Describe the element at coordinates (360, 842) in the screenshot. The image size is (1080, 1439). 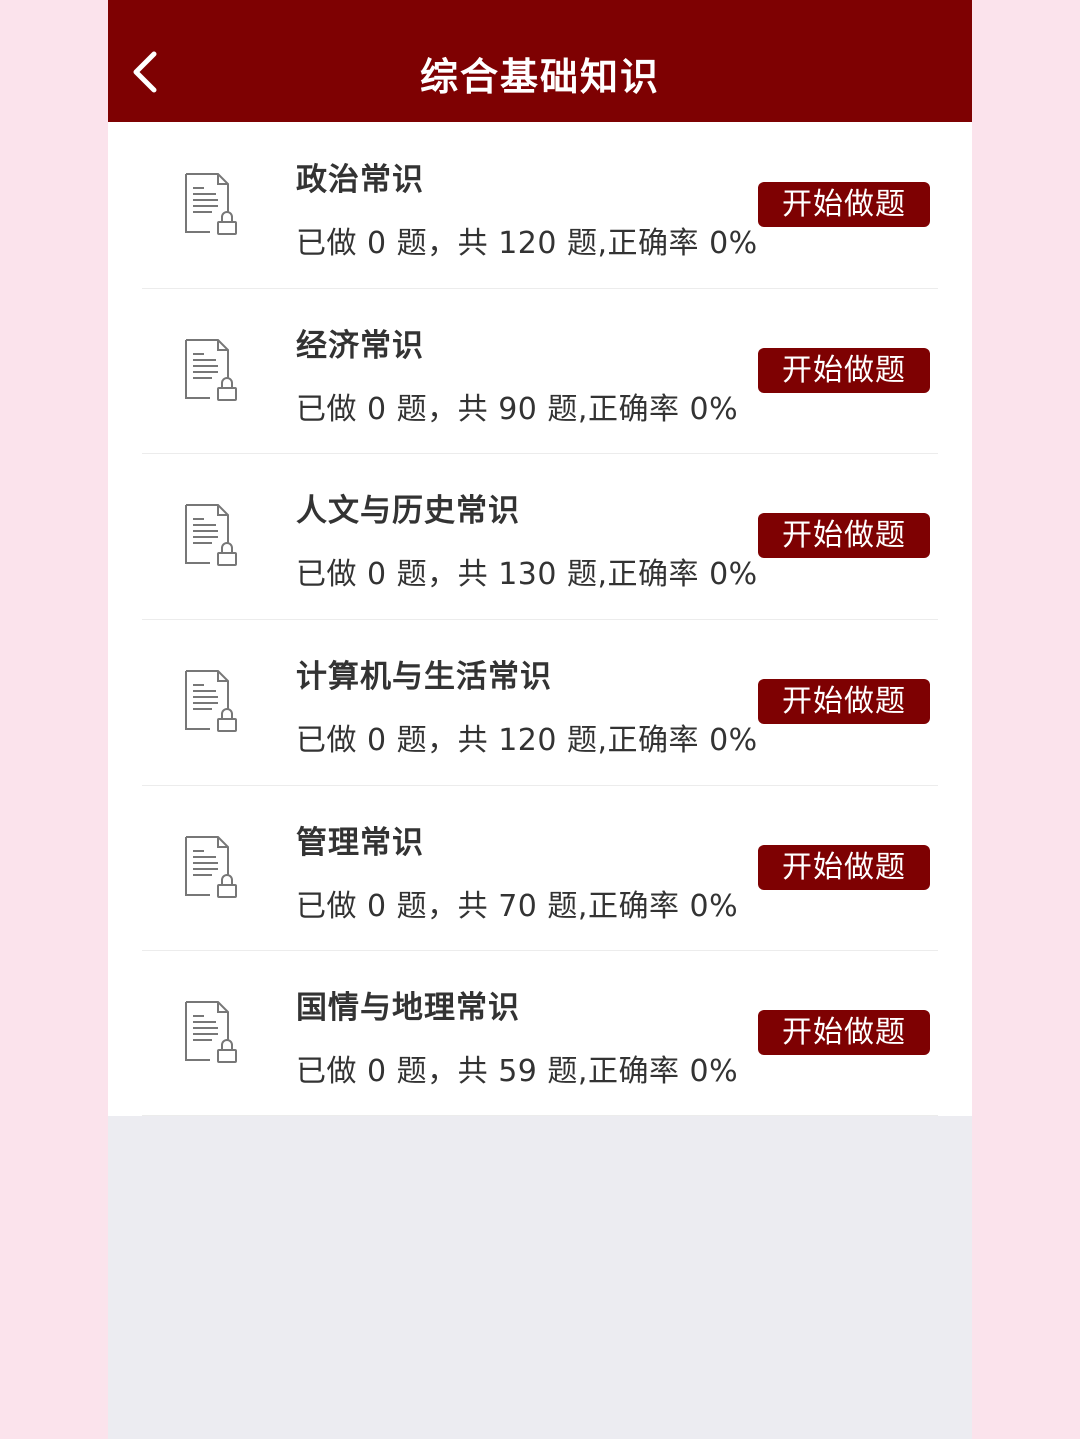
I see `item-title: 管理常识` at that location.